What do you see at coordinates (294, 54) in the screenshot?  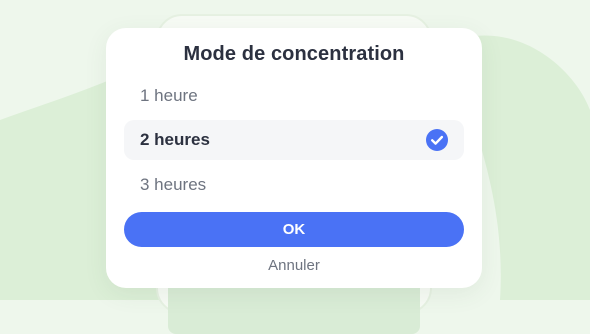 I see `dialog-title: Mode de concentration` at bounding box center [294, 54].